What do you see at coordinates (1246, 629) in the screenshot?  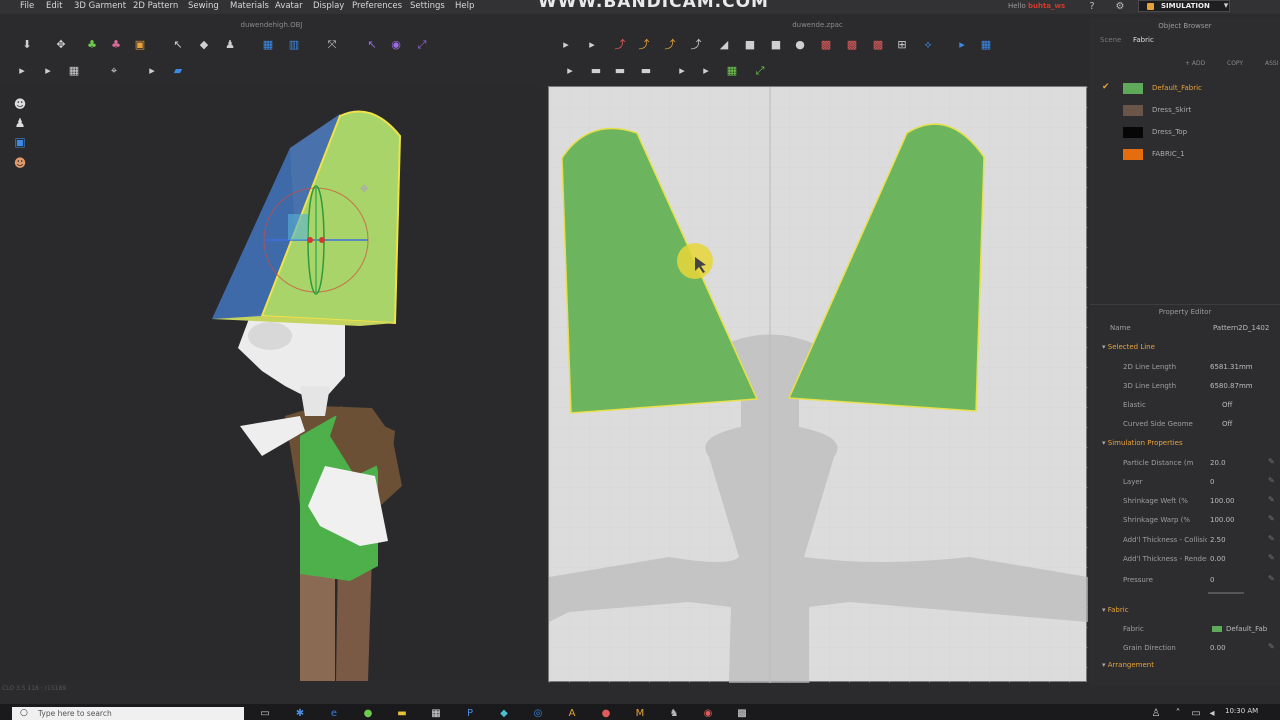 I see `prop-value: Default_Fab` at bounding box center [1246, 629].